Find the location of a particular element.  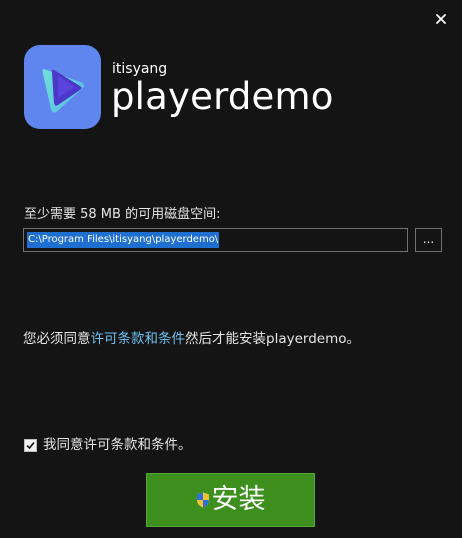

license-terms-link: 许可条款和条件 is located at coordinates (138, 339).